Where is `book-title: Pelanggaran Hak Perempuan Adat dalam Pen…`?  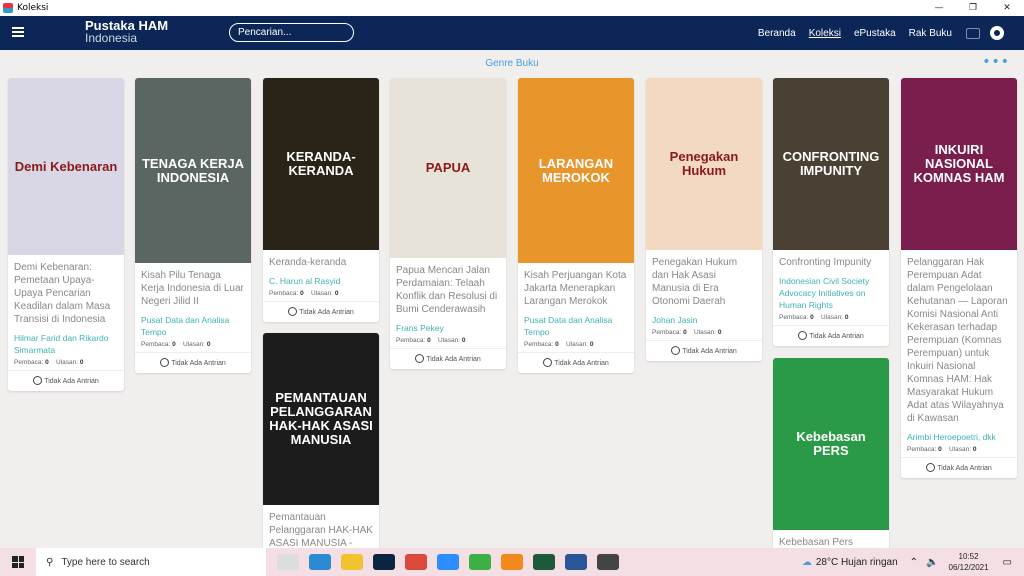 book-title: Pelanggaran Hak Perempuan Adat dalam Pen… is located at coordinates (959, 340).